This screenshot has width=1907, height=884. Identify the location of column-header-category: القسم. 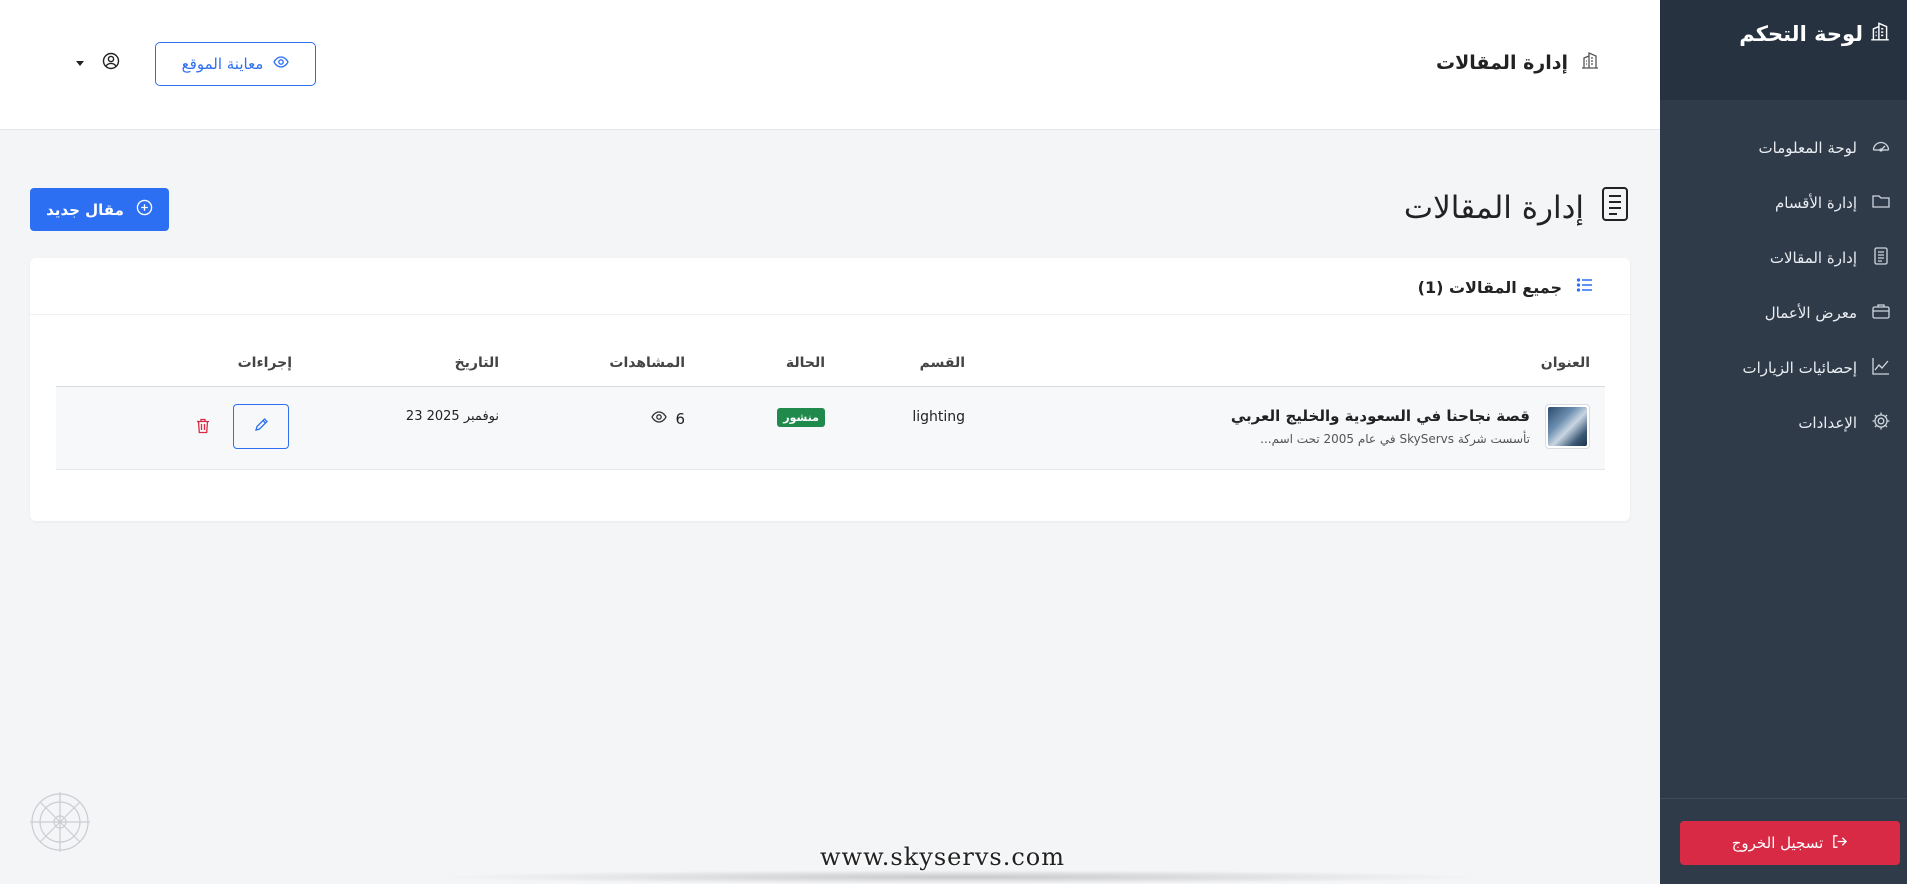
(942, 363).